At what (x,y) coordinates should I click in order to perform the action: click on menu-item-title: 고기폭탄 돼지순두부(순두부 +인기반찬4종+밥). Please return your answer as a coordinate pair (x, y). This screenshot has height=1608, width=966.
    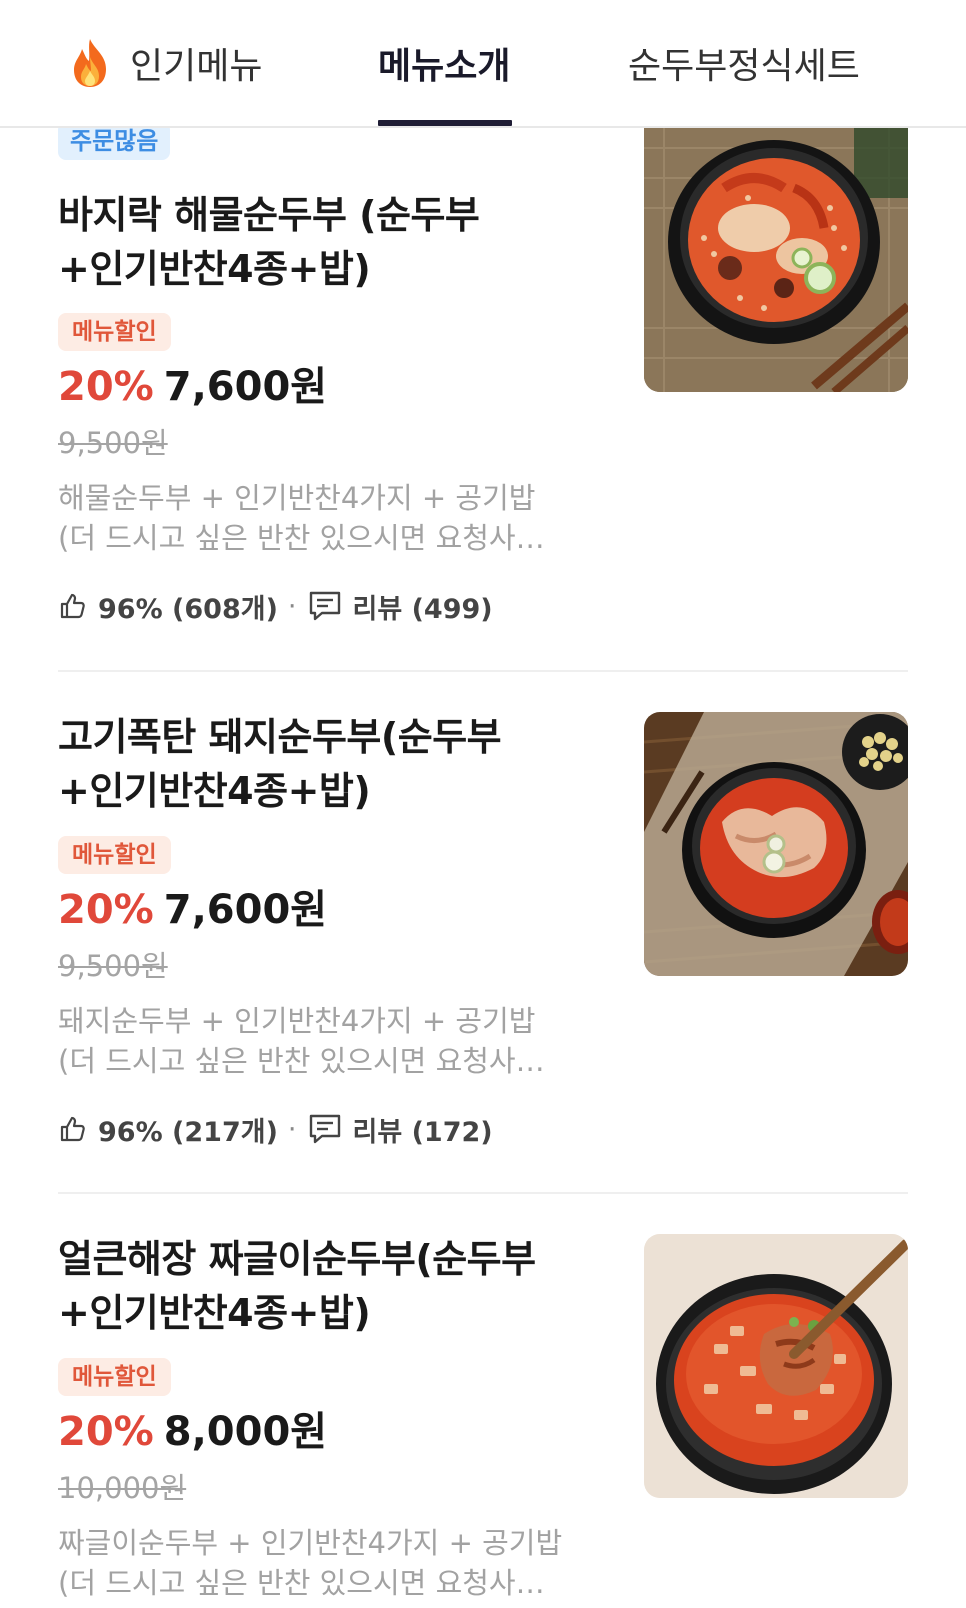
    Looking at the image, I should click on (338, 764).